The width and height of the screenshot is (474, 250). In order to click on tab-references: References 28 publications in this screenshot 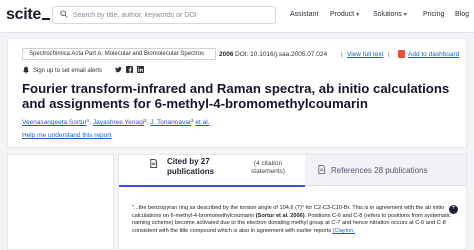, I will do `click(385, 170)`.